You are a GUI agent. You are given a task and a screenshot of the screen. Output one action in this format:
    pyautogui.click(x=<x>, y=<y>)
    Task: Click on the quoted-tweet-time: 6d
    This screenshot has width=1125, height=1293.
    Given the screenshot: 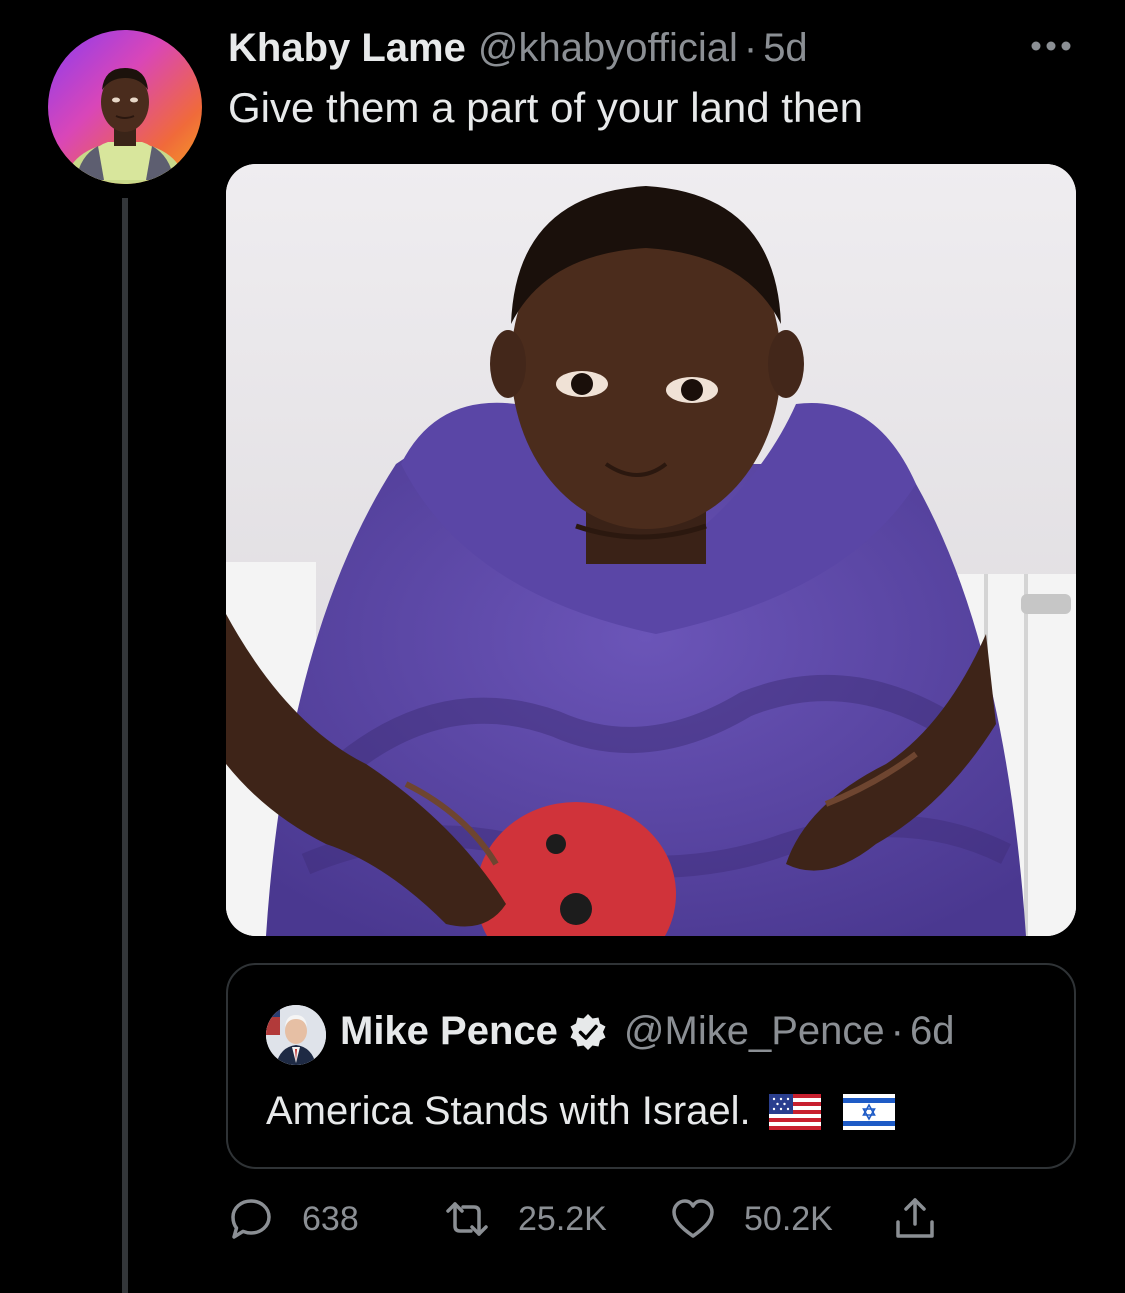 What is the action you would take?
    pyautogui.click(x=932, y=1031)
    